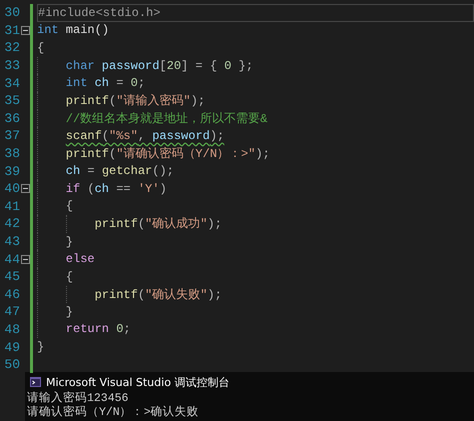  Describe the element at coordinates (73, 30) in the screenshot. I see `code-line: int main()` at that location.